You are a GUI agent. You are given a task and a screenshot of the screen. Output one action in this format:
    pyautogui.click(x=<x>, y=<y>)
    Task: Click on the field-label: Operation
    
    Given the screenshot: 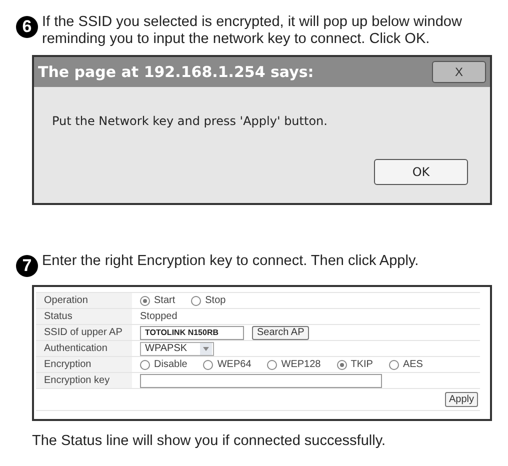 What is the action you would take?
    pyautogui.click(x=66, y=301)
    